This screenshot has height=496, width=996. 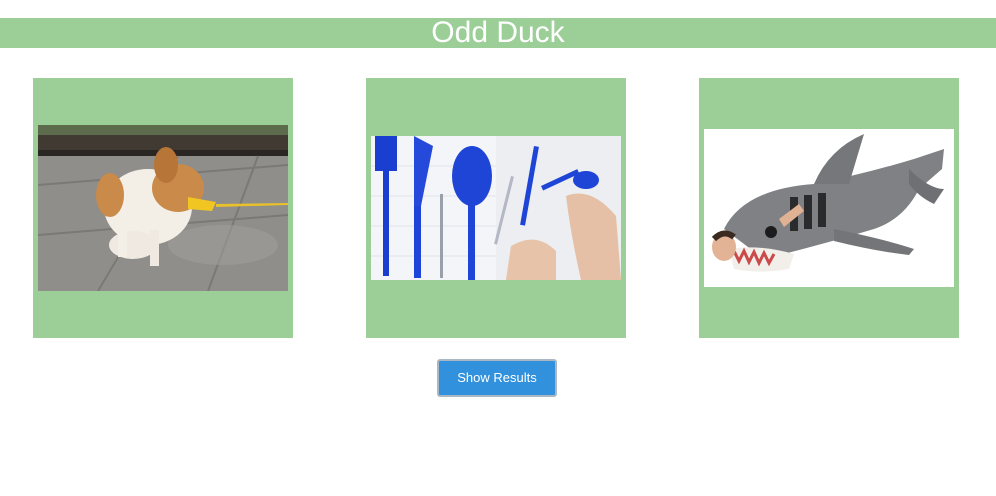 I want to click on page-title: Odd Duck, so click(x=498, y=33).